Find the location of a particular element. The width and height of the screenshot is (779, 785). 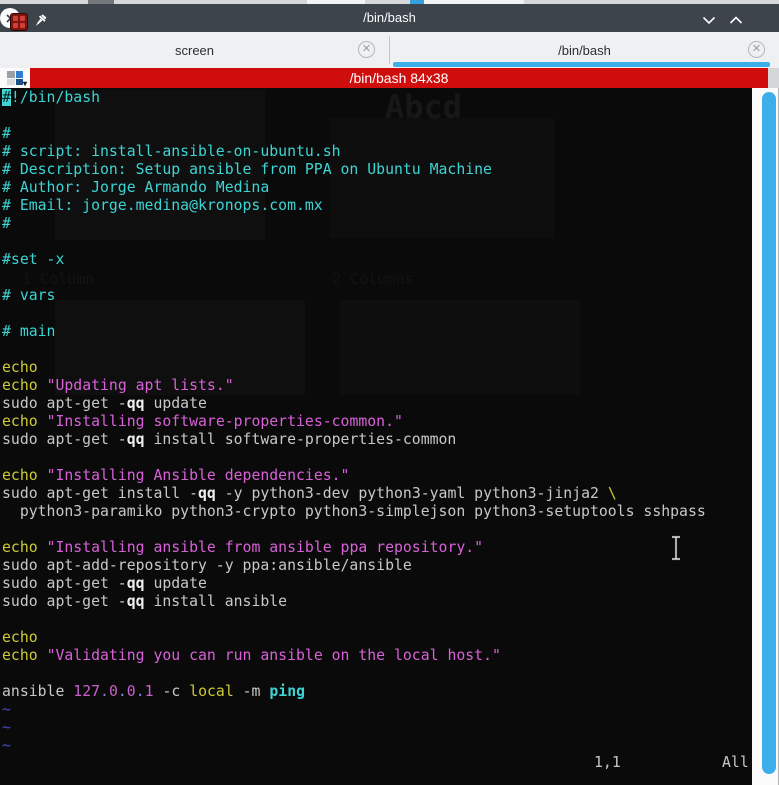

code-line: #!/bin/bash is located at coordinates (51, 97).